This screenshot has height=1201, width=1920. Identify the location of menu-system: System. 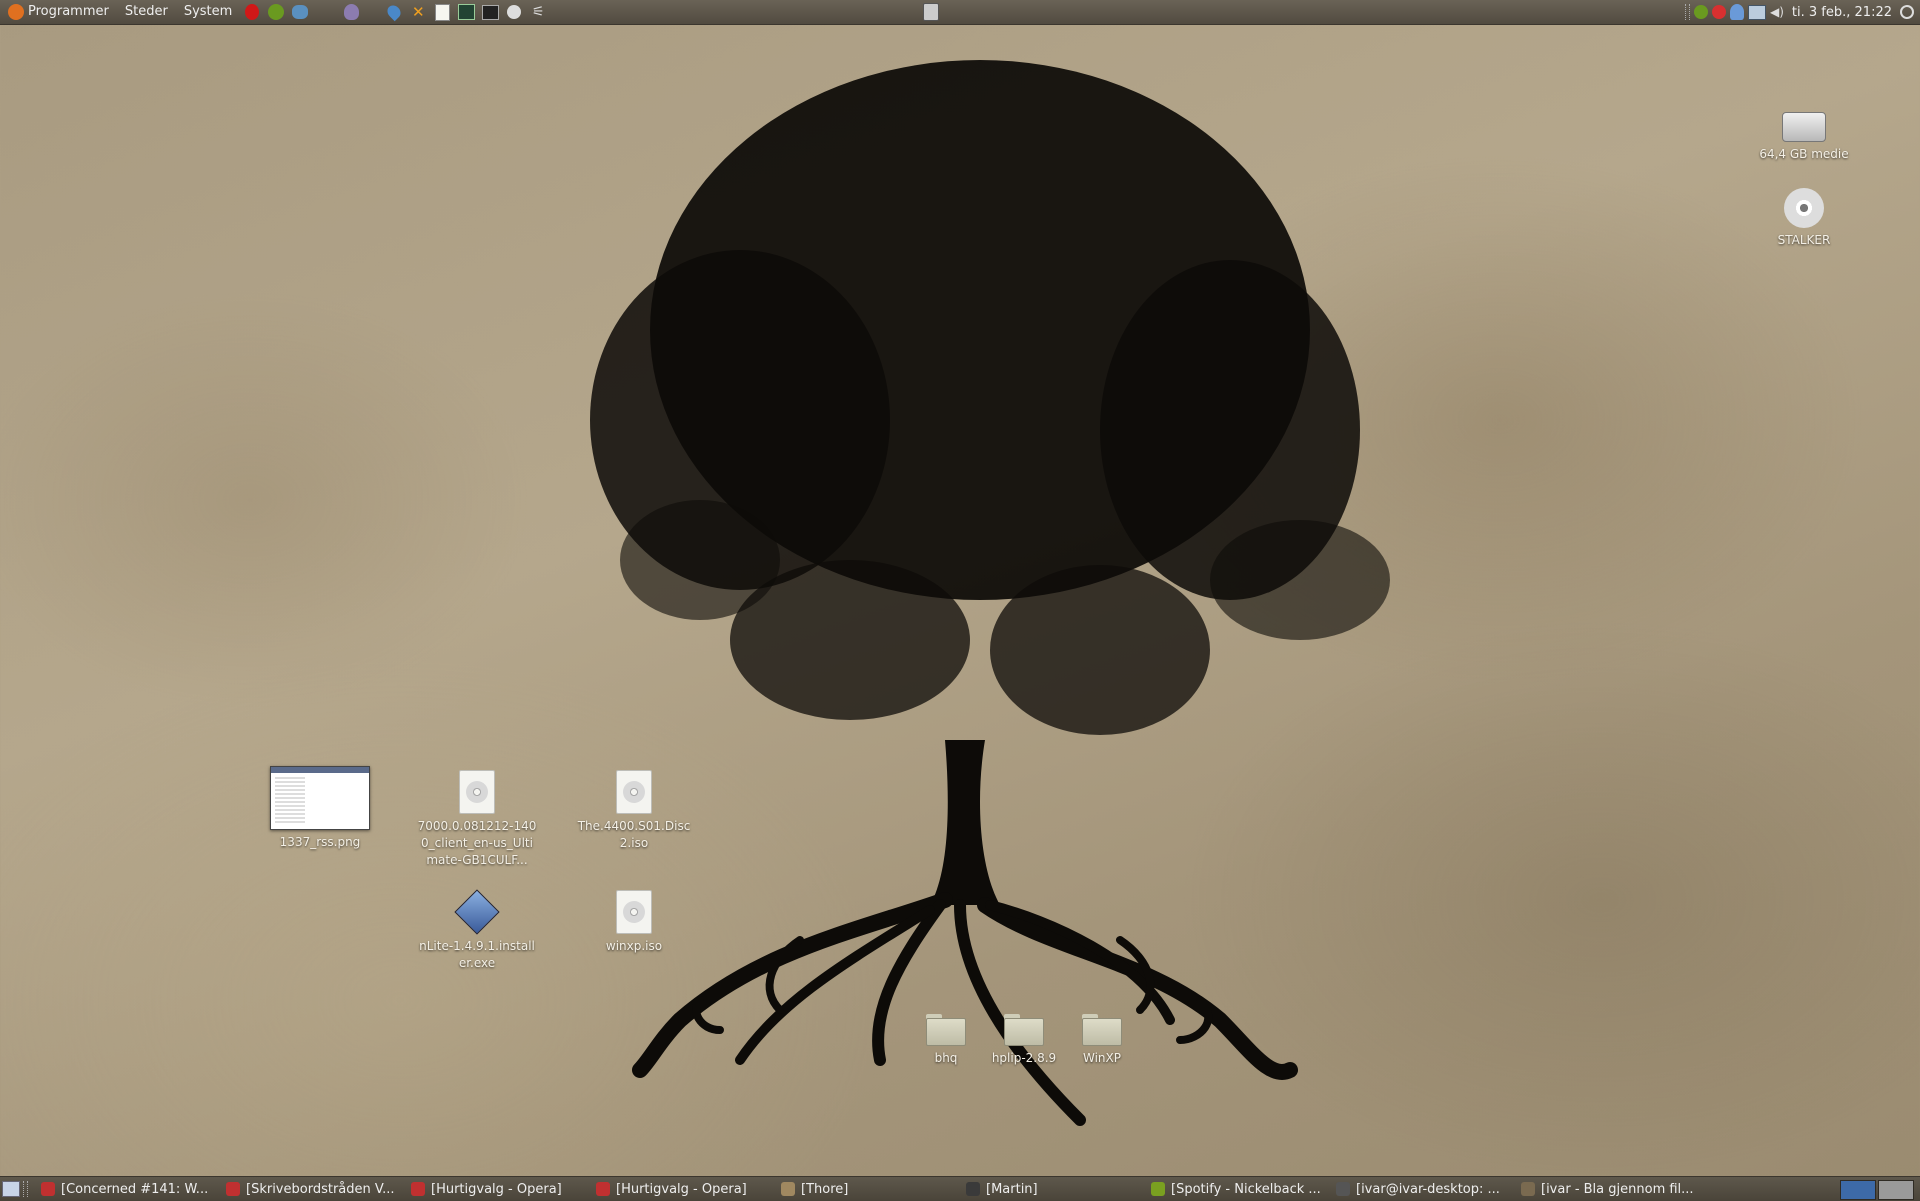
(208, 12).